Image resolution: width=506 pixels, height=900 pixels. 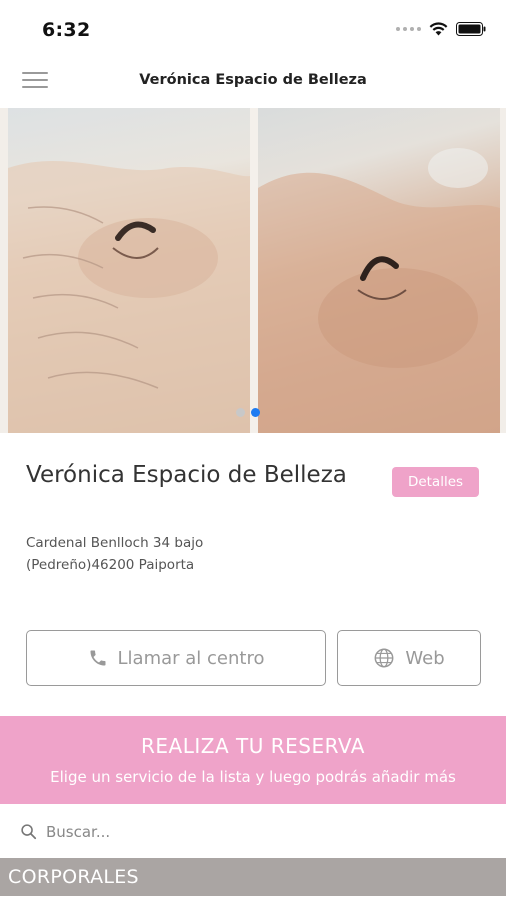 What do you see at coordinates (248, 412) in the screenshot?
I see `carousel-indicator` at bounding box center [248, 412].